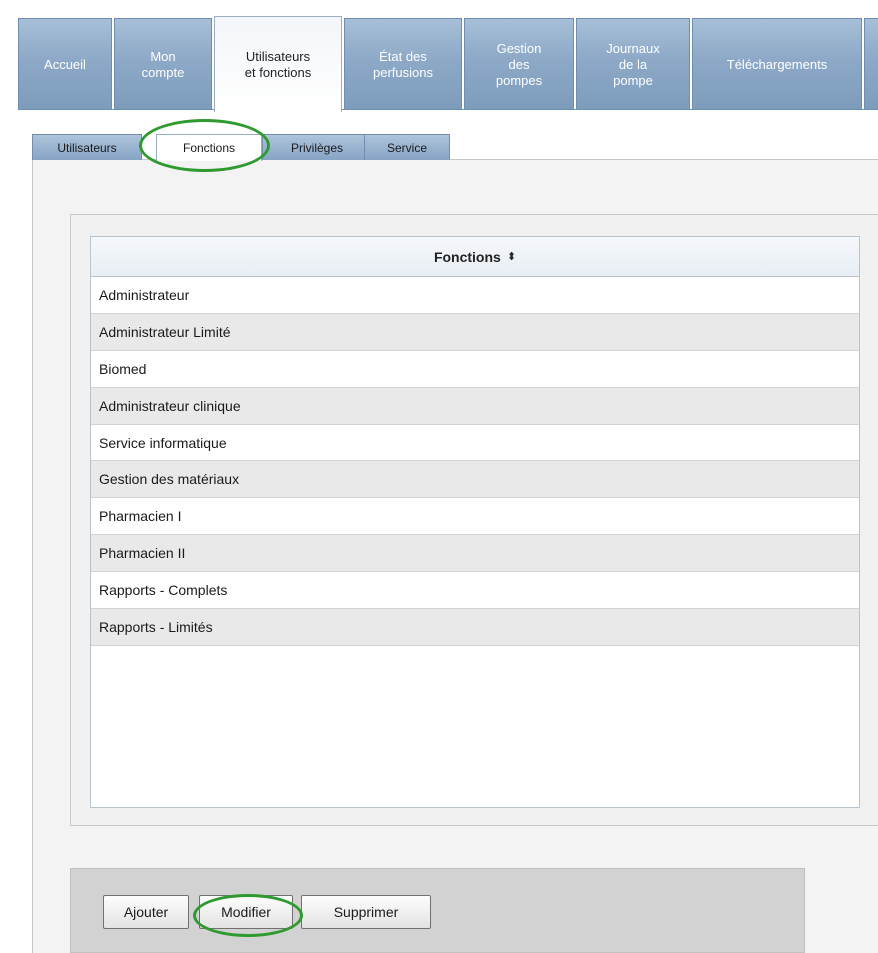 The height and width of the screenshot is (953, 878). I want to click on column-header-fonctions: Fonctions ⬍, so click(475, 257).